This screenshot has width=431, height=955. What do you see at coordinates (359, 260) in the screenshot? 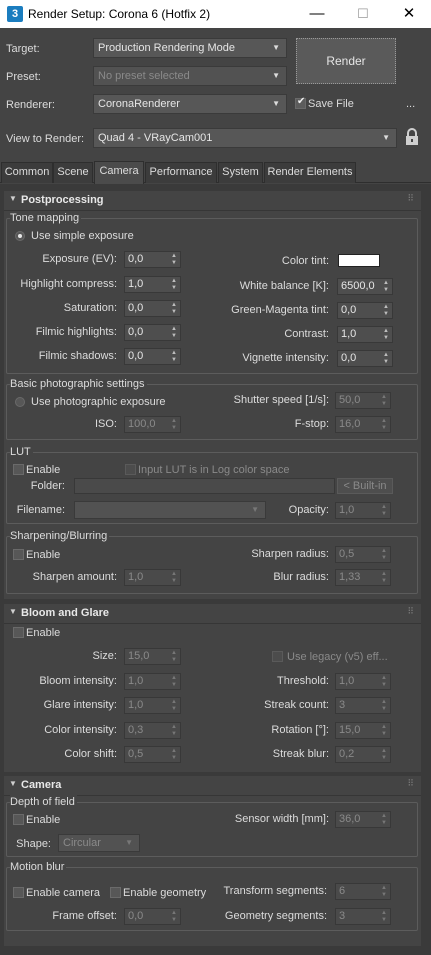
I see `color-tint-swatch` at bounding box center [359, 260].